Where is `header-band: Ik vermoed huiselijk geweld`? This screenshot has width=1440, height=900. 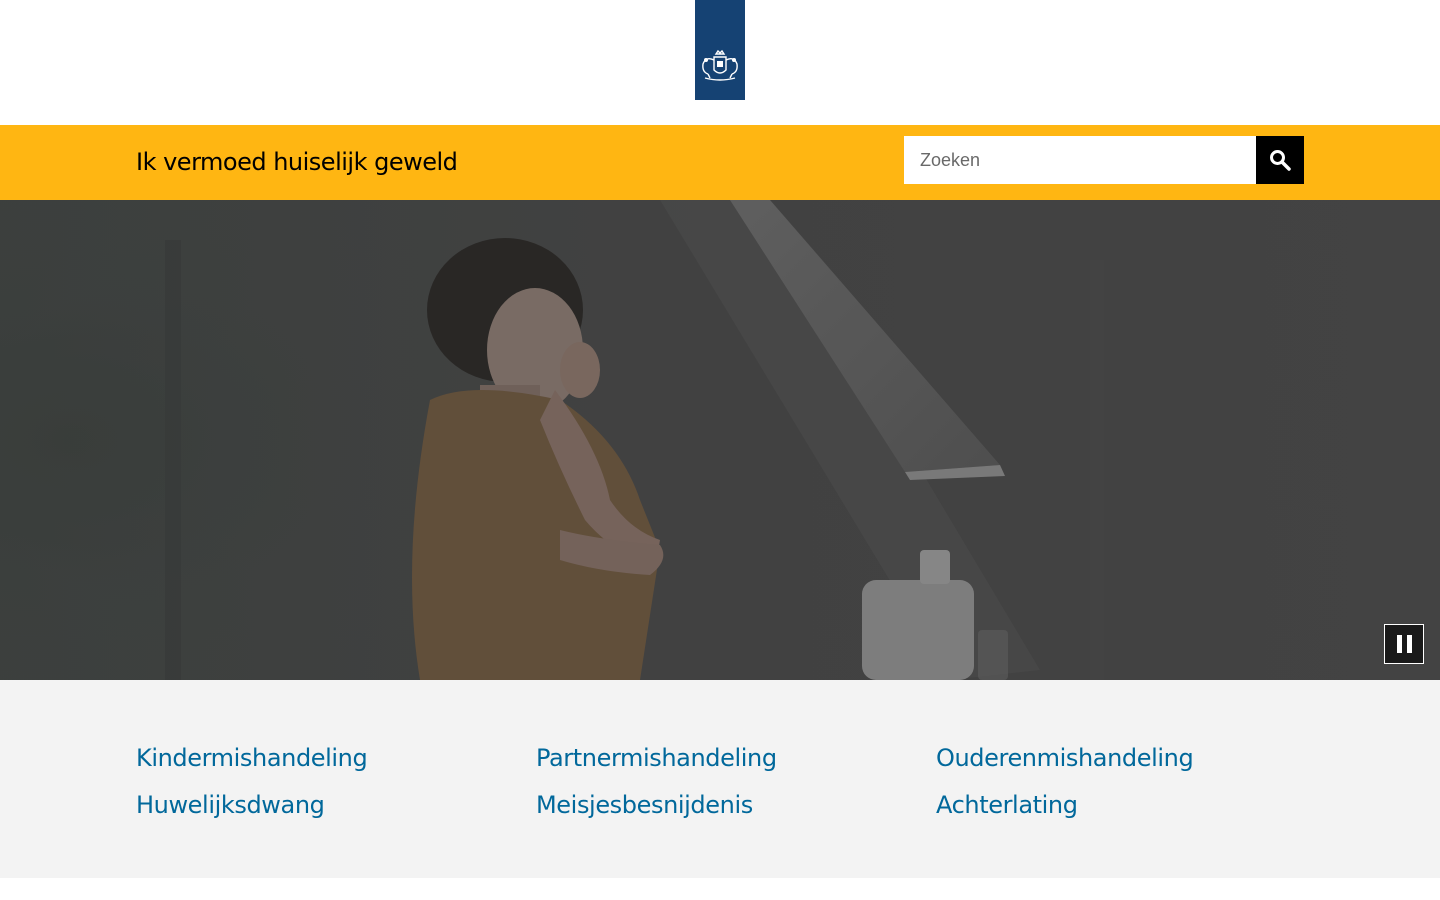
header-band: Ik vermoed huiselijk geweld is located at coordinates (720, 162).